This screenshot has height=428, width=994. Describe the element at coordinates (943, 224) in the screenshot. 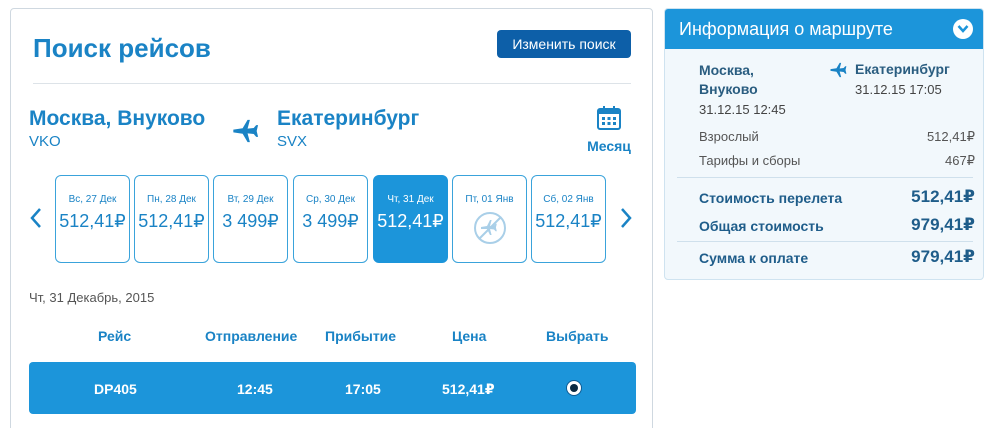

I see `total-cost-value: 979,41₽` at that location.